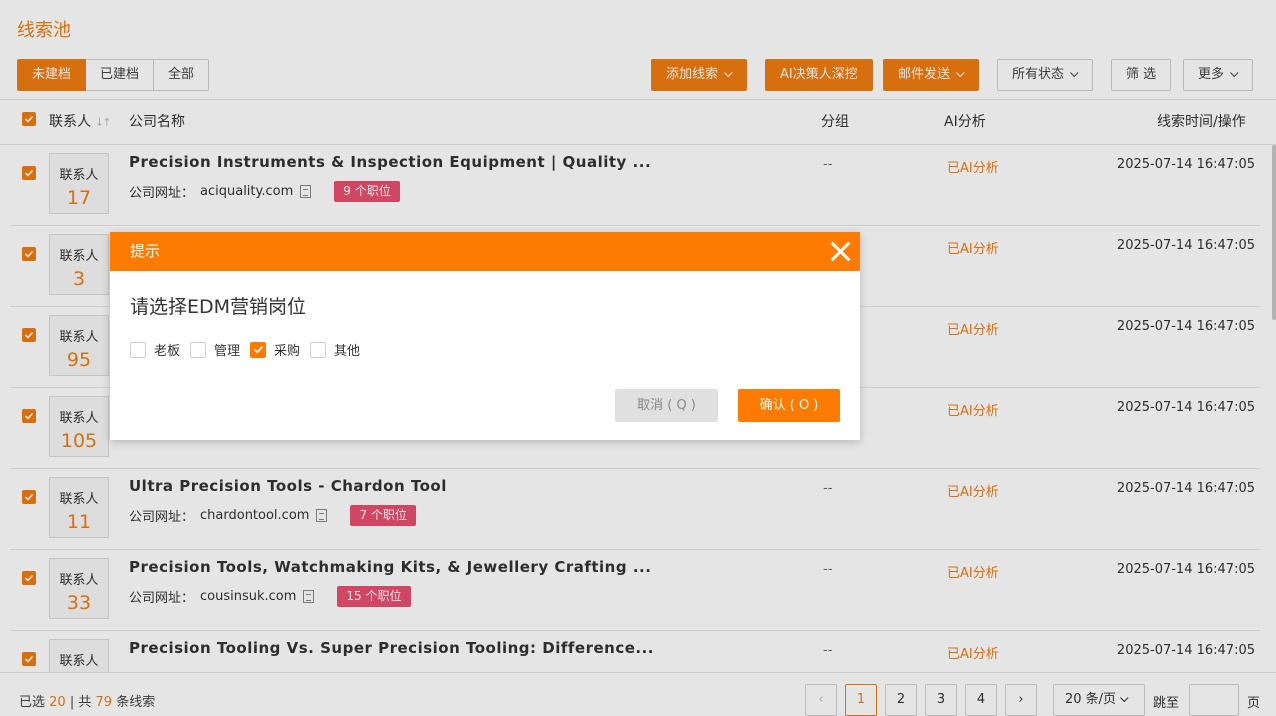 Image resolution: width=1276 pixels, height=716 pixels. Describe the element at coordinates (485, 251) in the screenshot. I see `dialog-header: 提示` at that location.